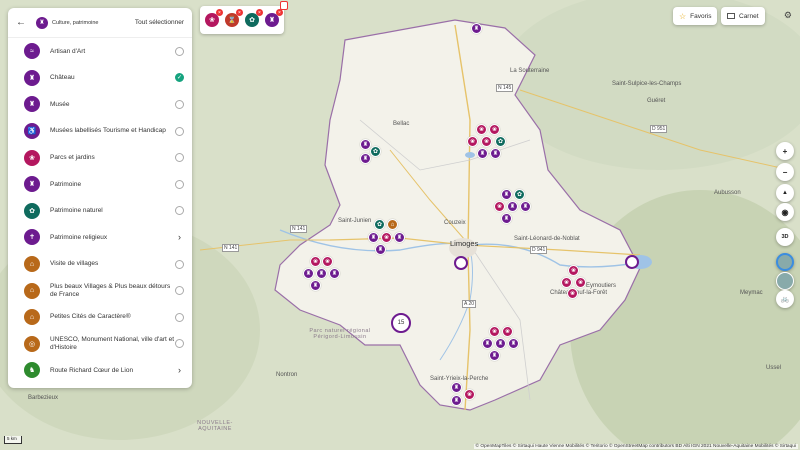  I want to click on category-row: ✿ Patrimoine naturel, so click(100, 211).